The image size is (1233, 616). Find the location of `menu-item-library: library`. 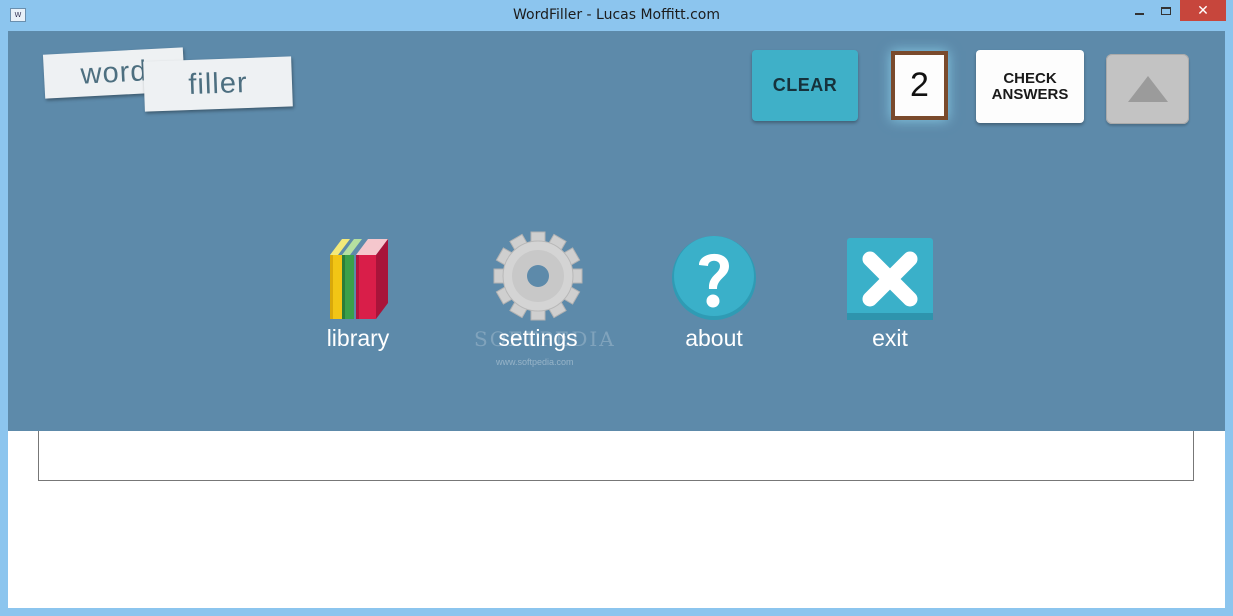

menu-item-library: library is located at coordinates (358, 296).